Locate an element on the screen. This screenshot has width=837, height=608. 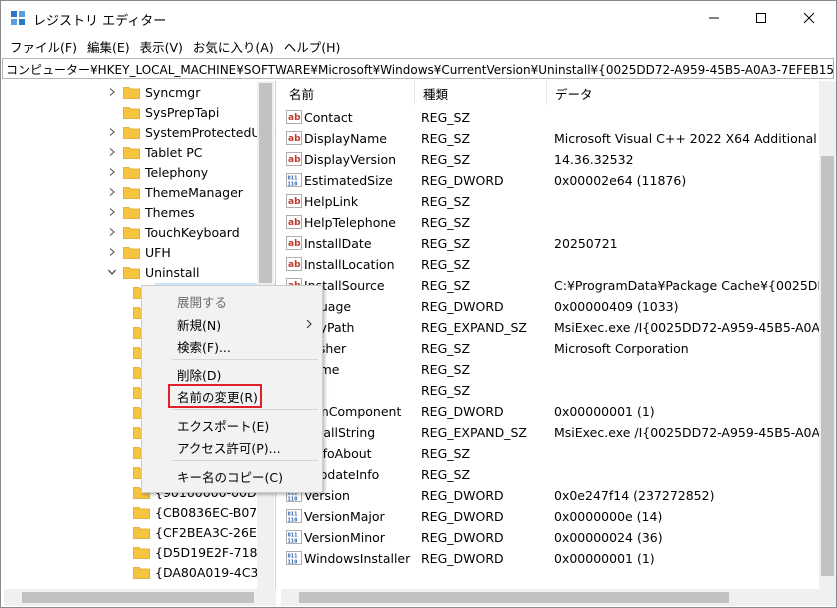
menu-view: 表示(V) is located at coordinates (161, 46).